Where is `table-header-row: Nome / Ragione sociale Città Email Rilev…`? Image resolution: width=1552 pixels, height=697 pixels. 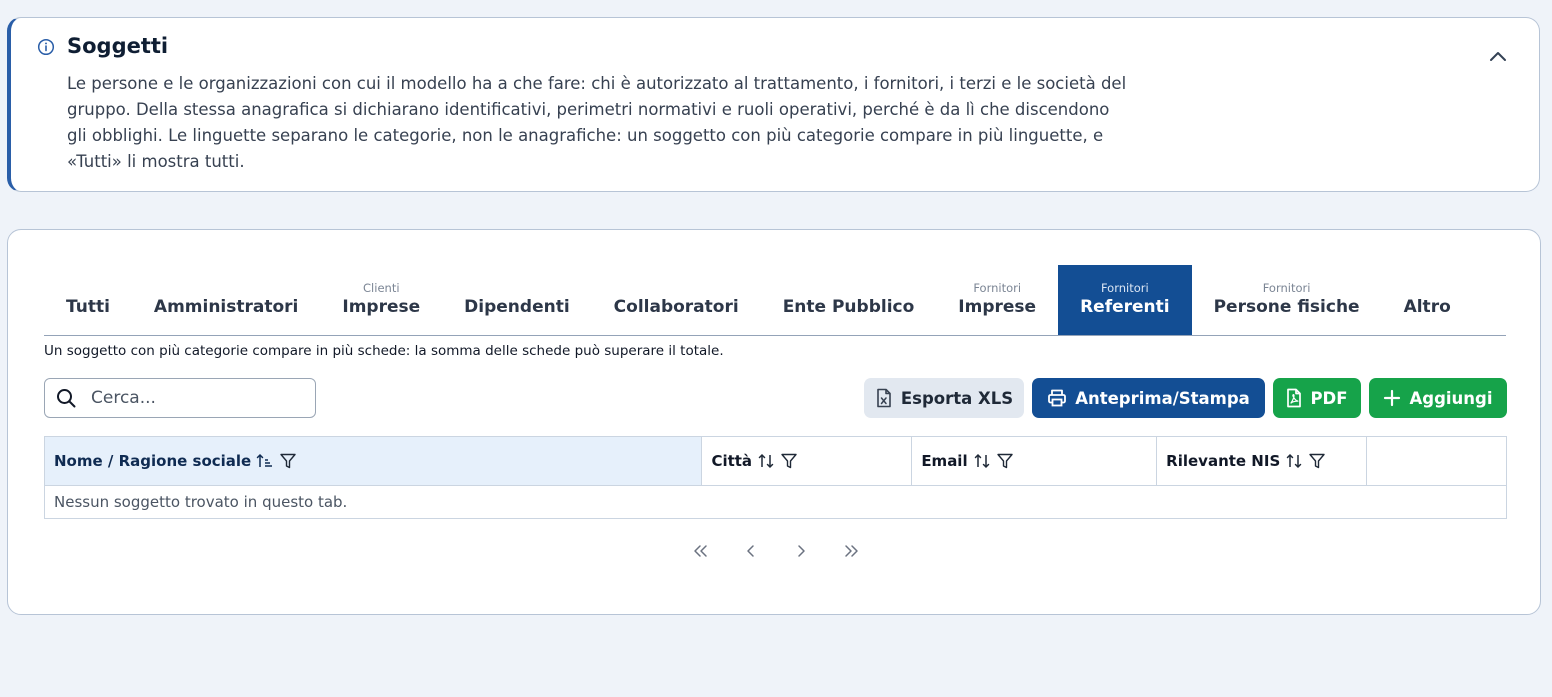 table-header-row: Nome / Ragione sociale Città Email Rilev… is located at coordinates (775, 461).